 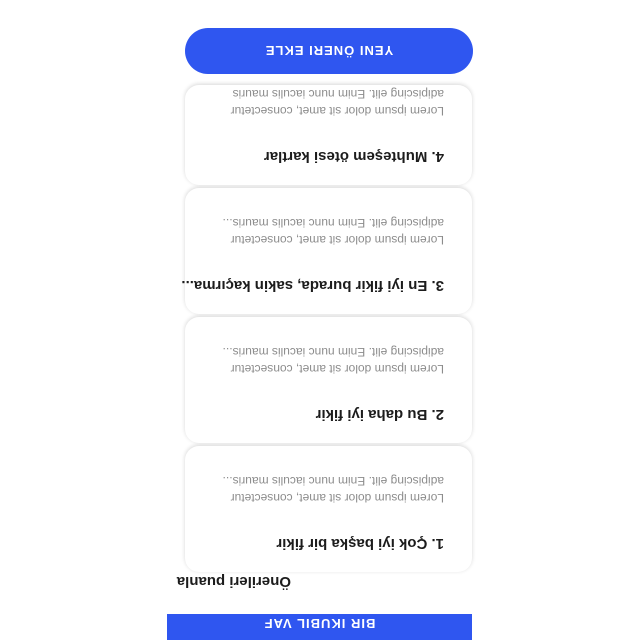 I want to click on top-action-button: BIR IKUBIL VAF, so click(x=319, y=627).